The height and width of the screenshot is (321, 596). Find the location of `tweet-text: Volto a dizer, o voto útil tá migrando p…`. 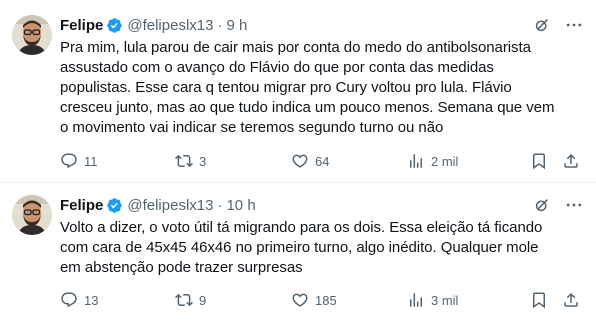

tweet-text: Volto a dizer, o voto útil tá migrando p… is located at coordinates (301, 247).